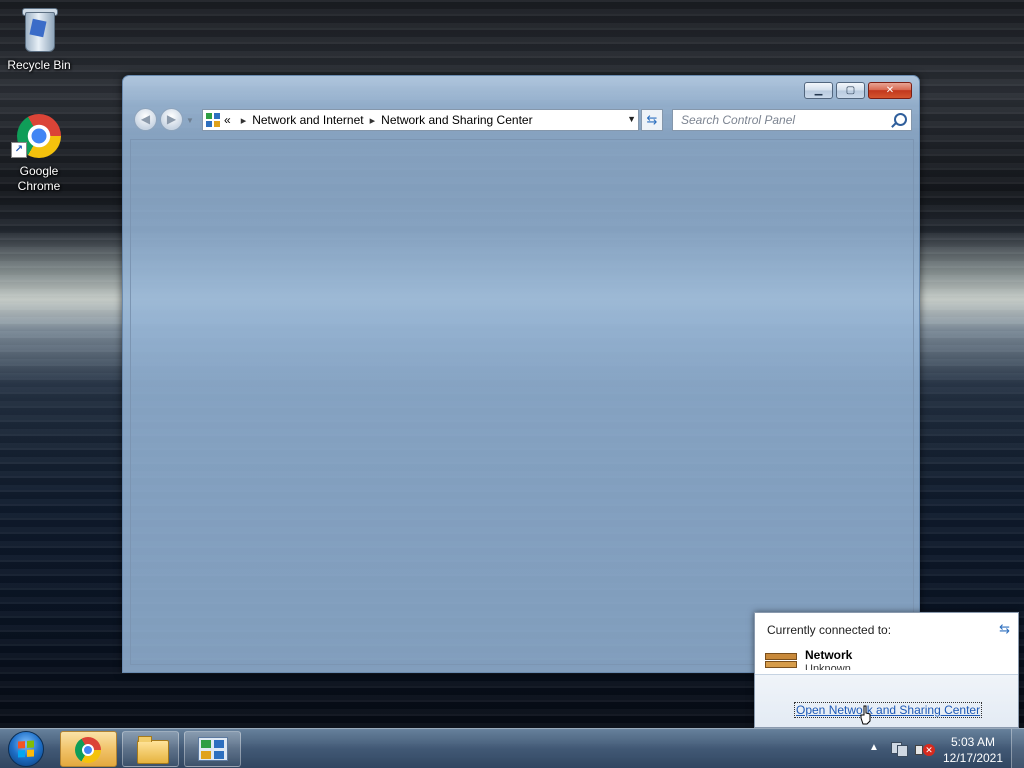 This screenshot has width=1024, height=768. What do you see at coordinates (39, 65) in the screenshot?
I see `desktop-icon-label: Recycle Bin` at bounding box center [39, 65].